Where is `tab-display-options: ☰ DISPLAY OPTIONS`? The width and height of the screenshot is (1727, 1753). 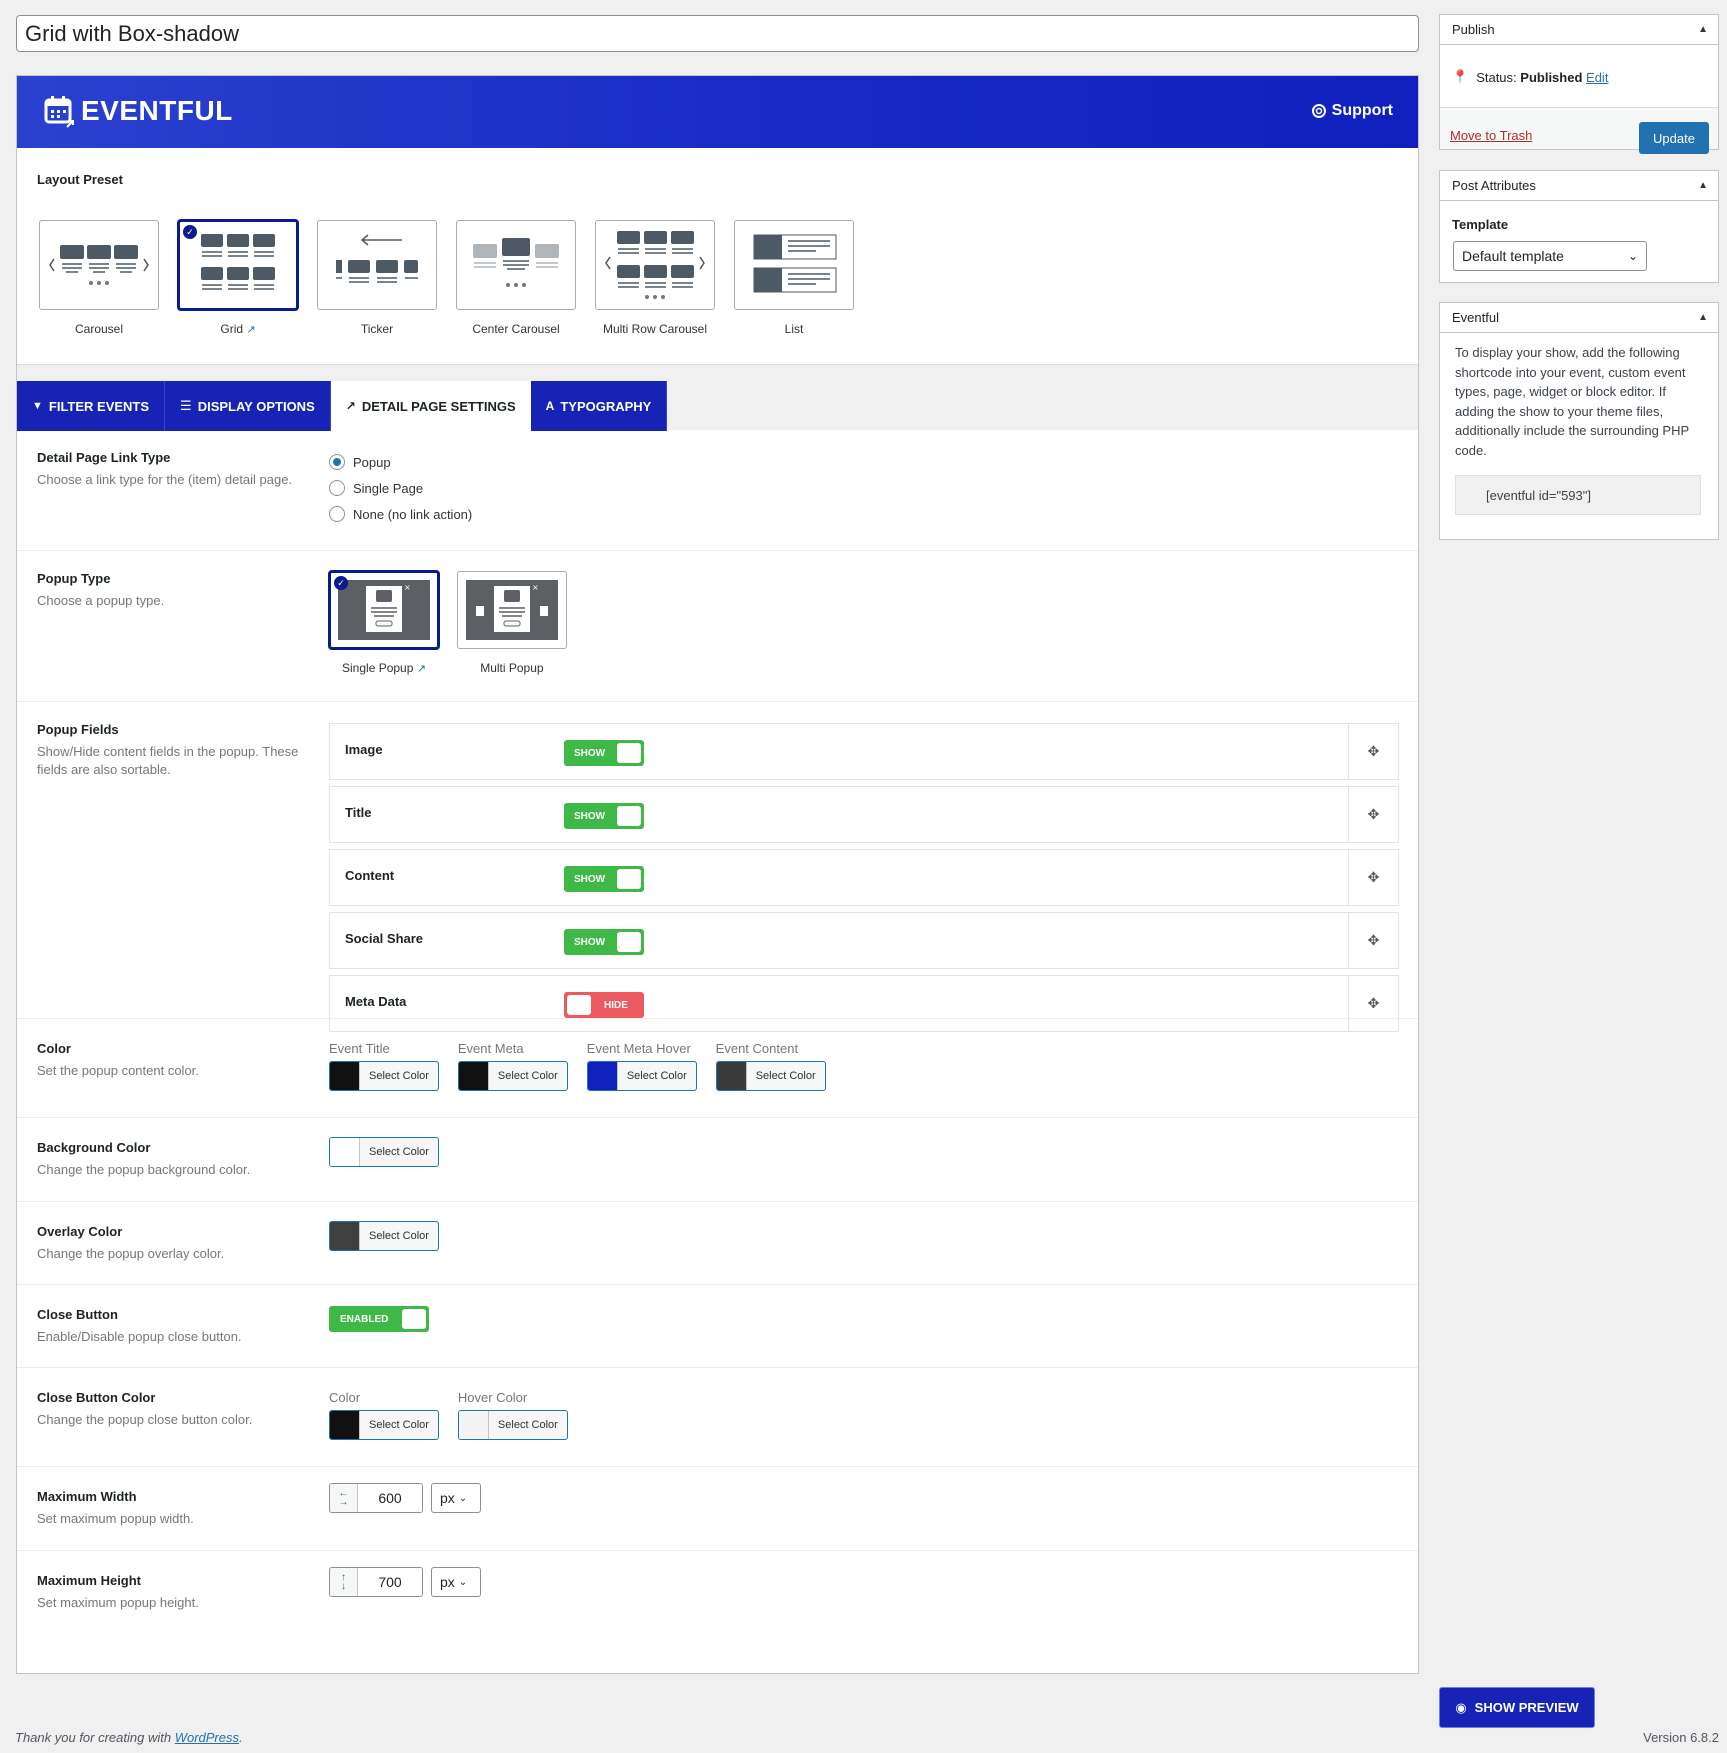 tab-display-options: ☰ DISPLAY OPTIONS is located at coordinates (248, 406).